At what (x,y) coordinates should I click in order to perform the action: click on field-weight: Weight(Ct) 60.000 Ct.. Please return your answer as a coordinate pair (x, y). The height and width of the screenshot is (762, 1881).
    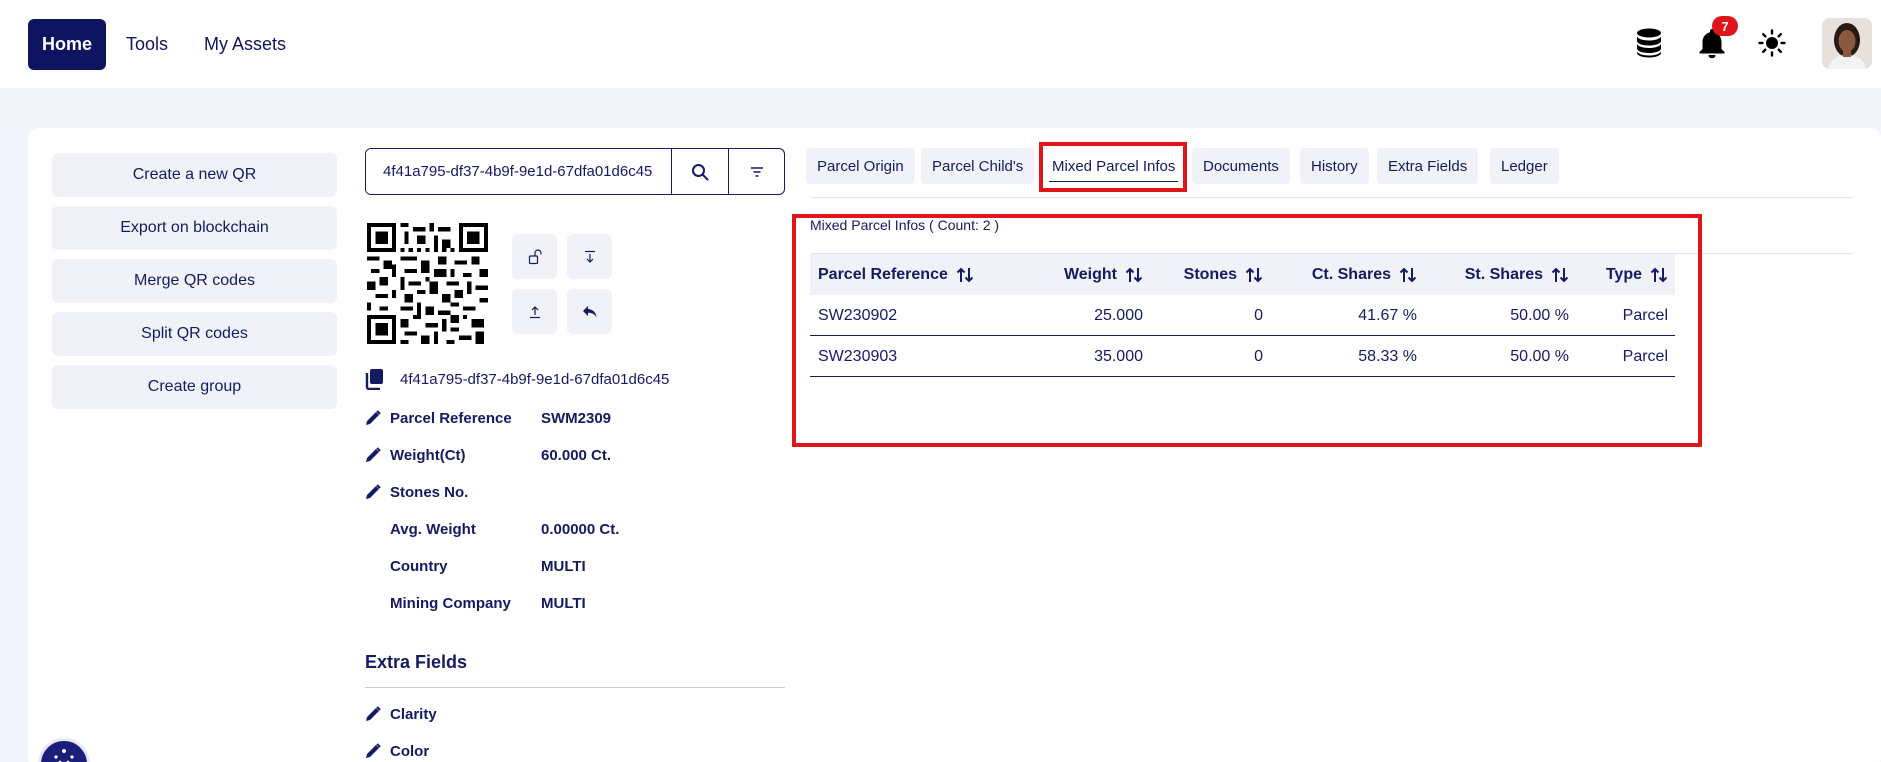
    Looking at the image, I should click on (488, 455).